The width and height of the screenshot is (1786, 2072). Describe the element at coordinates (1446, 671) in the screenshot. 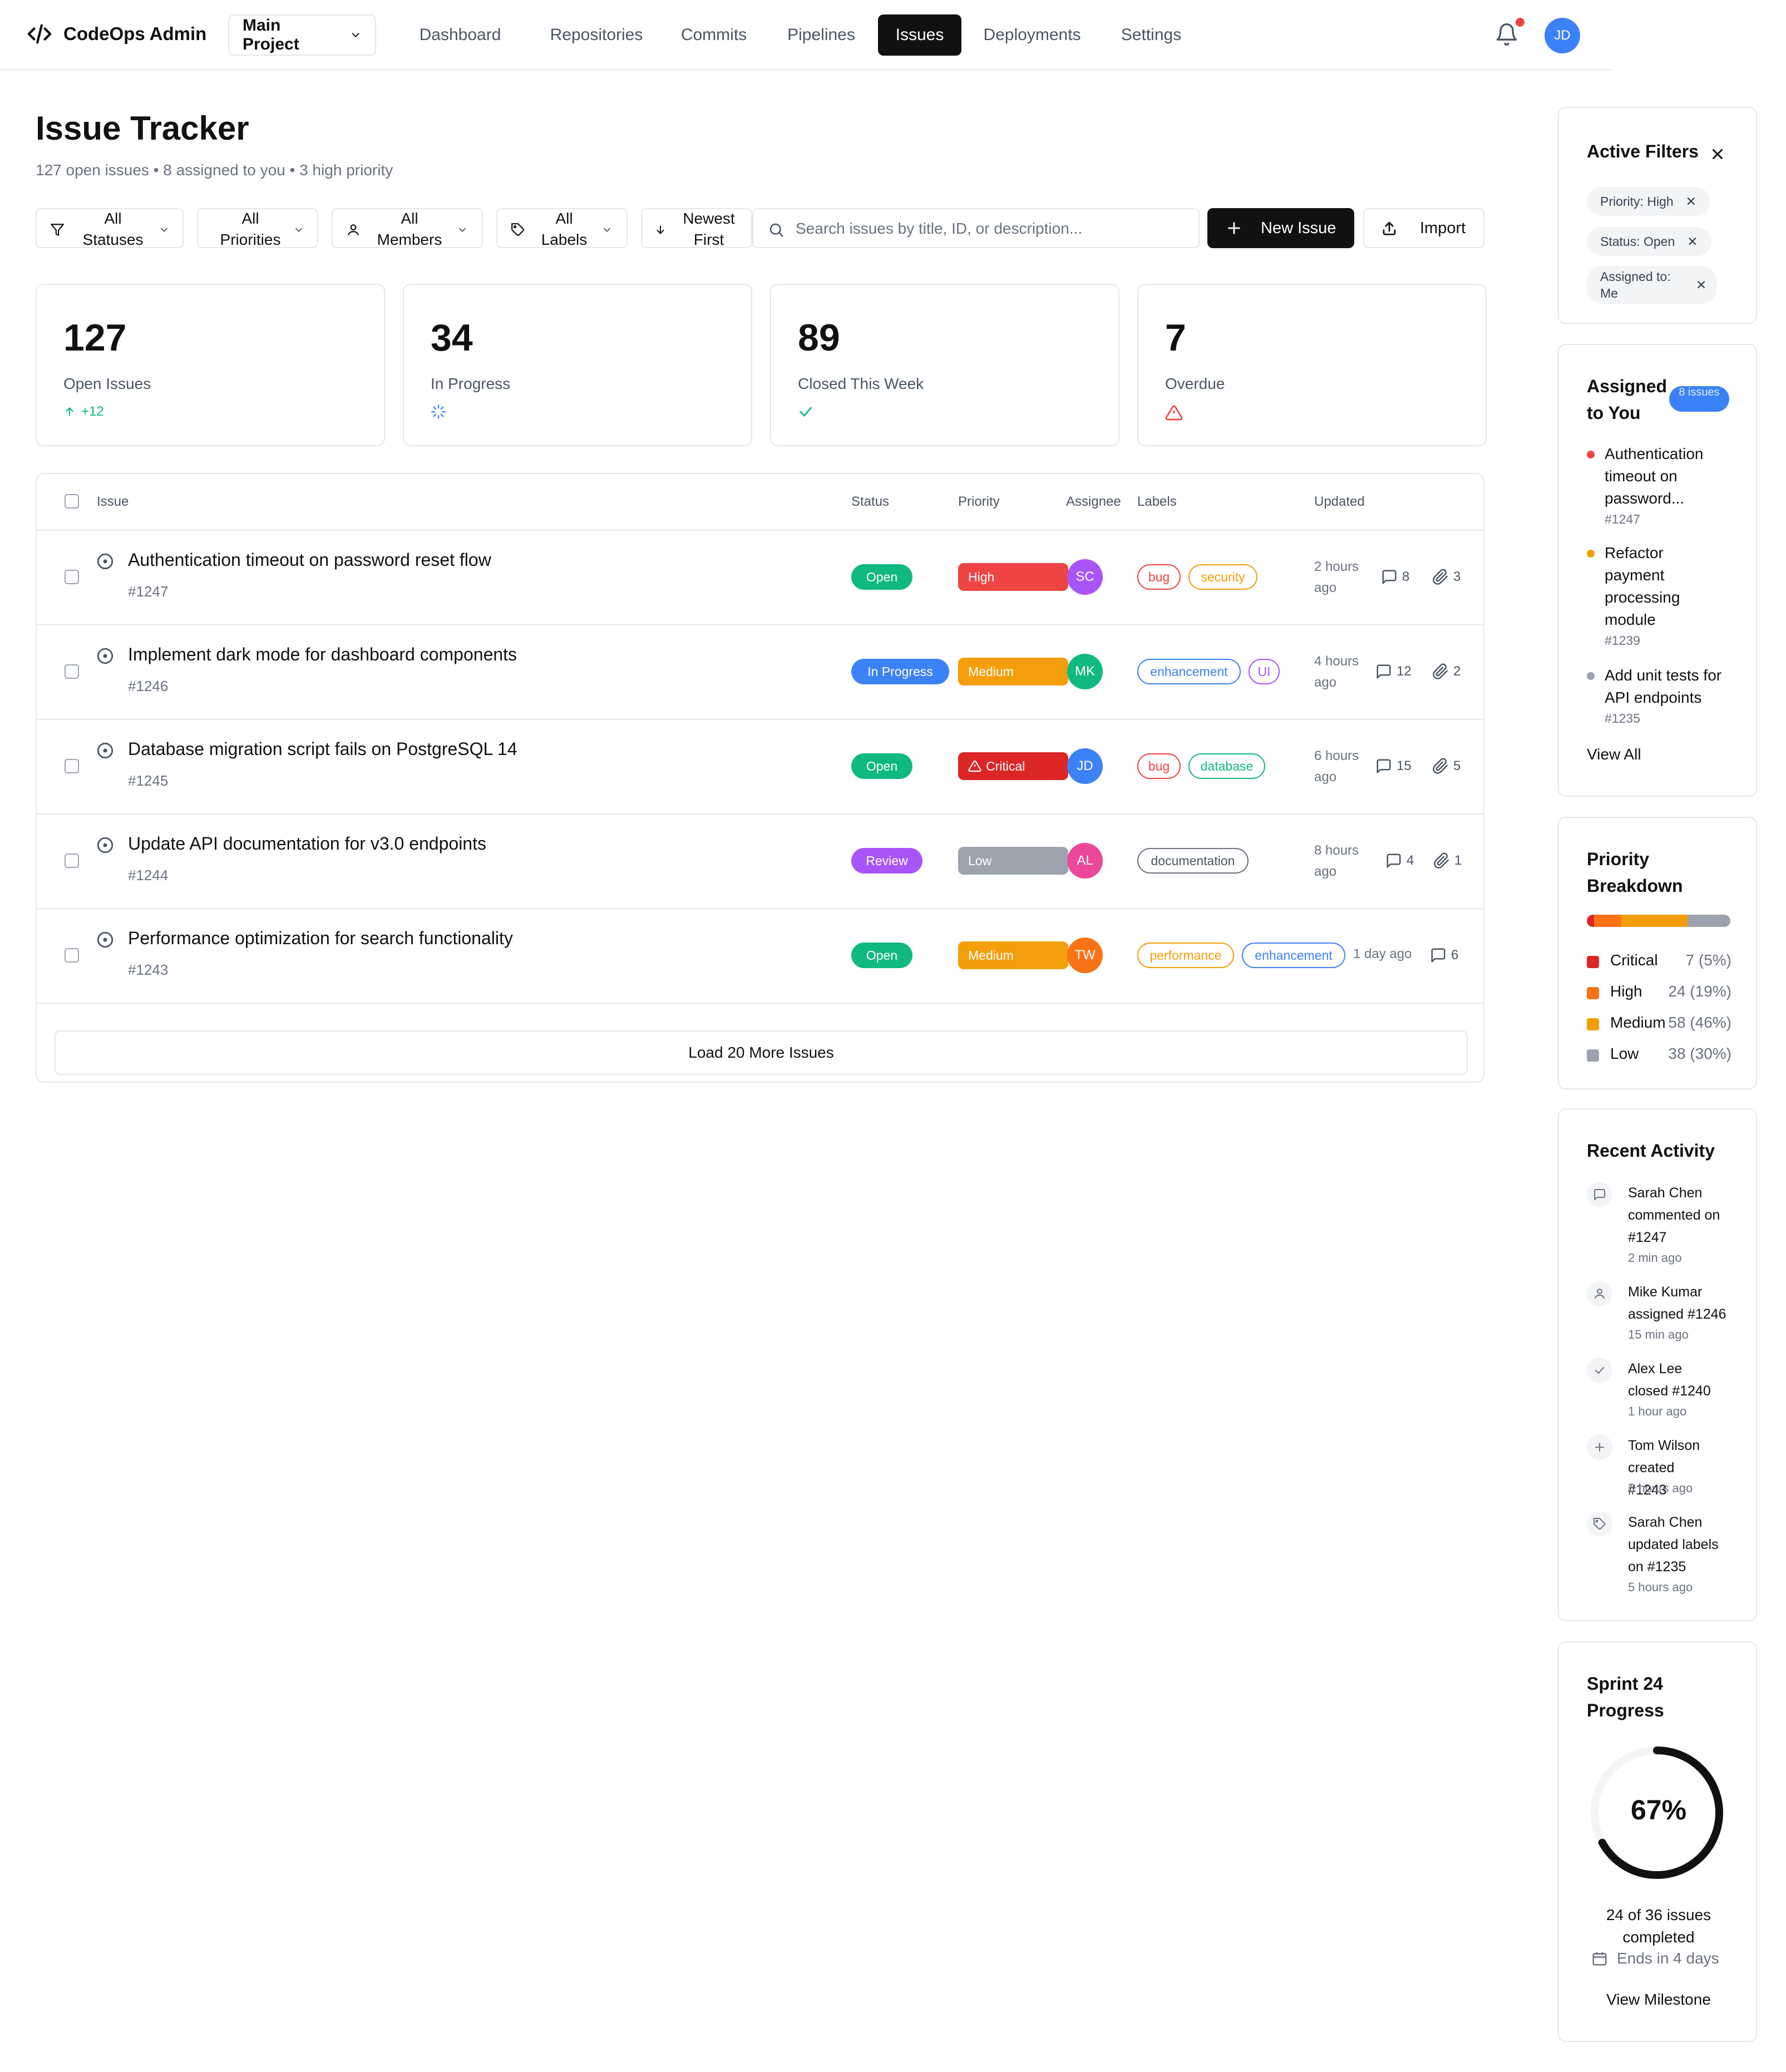

I see `attachment-count: 2` at that location.